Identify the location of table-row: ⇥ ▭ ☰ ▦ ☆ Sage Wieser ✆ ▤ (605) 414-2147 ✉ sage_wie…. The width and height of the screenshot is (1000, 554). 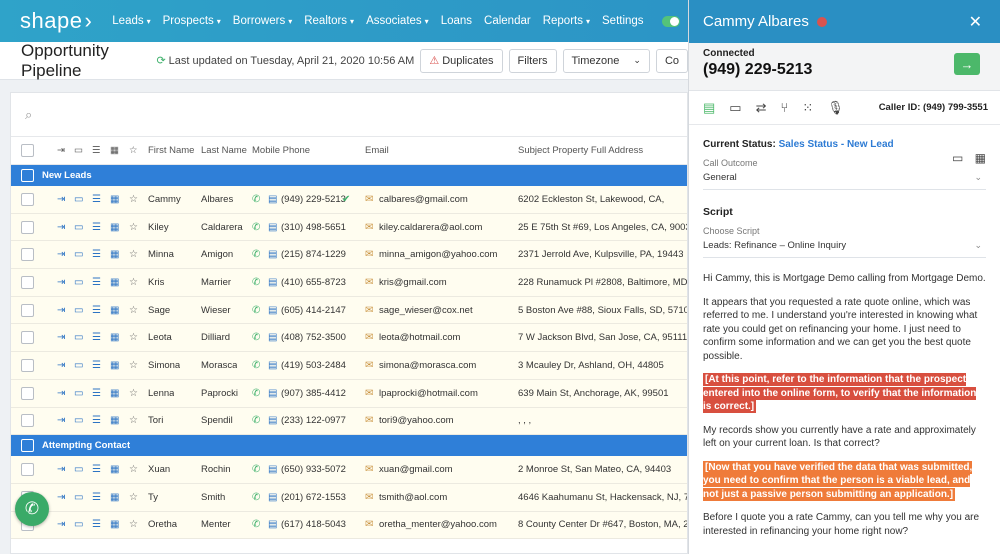
(349, 310).